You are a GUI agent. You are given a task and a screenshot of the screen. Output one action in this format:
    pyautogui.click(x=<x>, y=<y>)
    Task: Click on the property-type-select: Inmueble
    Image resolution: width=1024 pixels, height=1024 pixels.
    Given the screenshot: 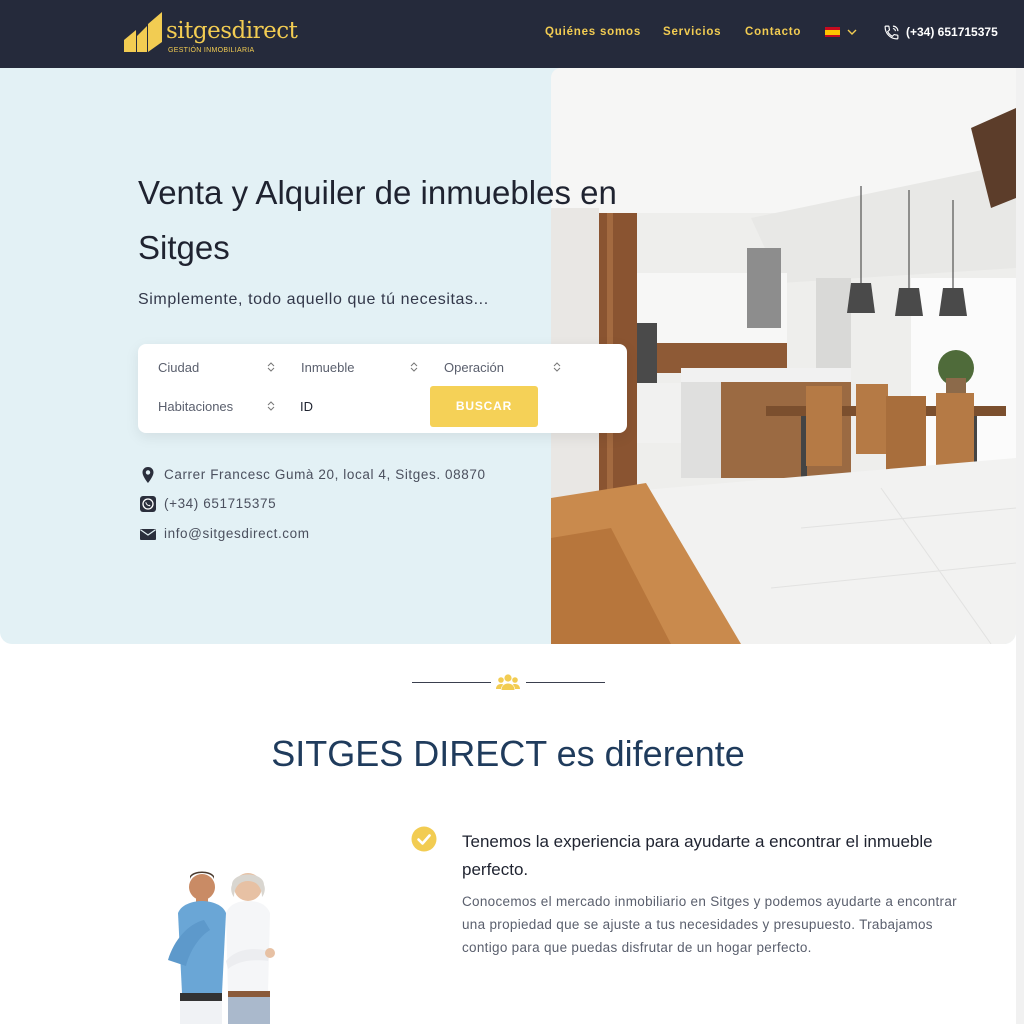 What is the action you would take?
    pyautogui.click(x=359, y=367)
    